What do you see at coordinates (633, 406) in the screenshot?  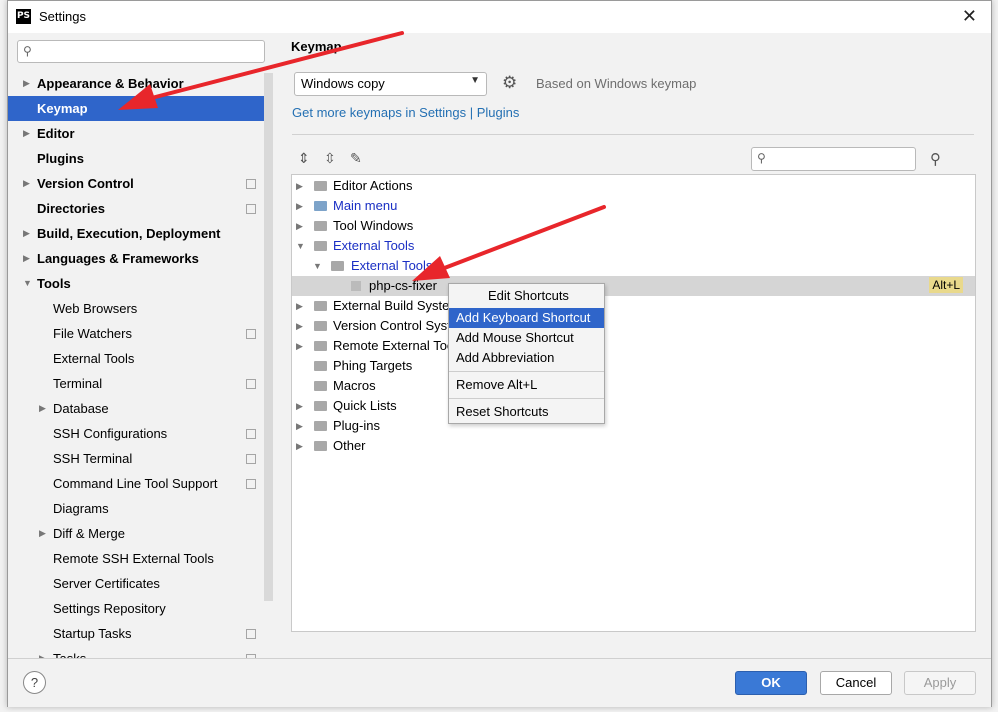 I see `tree-row-quick-lists: ▶ Quick Lists` at bounding box center [633, 406].